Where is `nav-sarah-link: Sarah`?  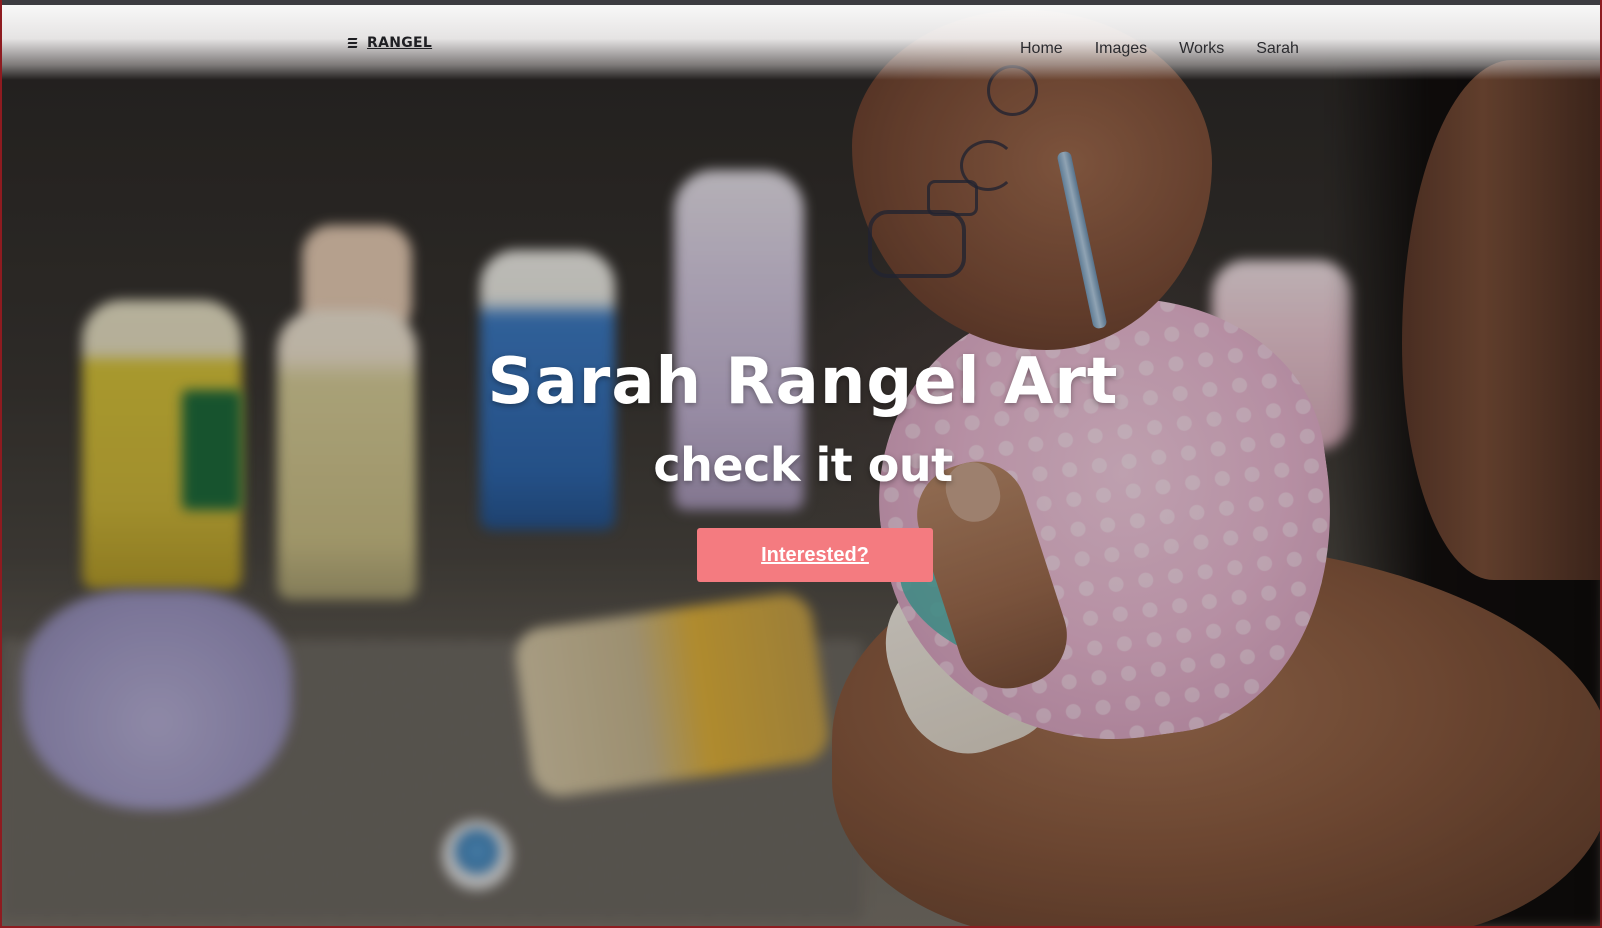 nav-sarah-link: Sarah is located at coordinates (1277, 49).